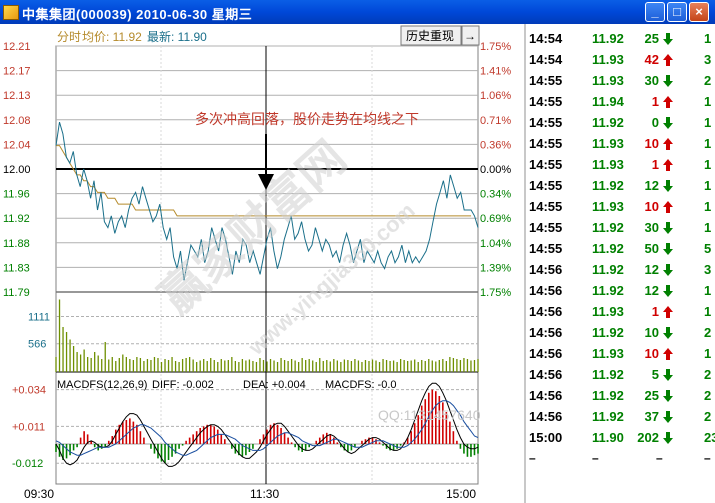 This screenshot has width=715, height=503. What do you see at coordinates (651, 248) in the screenshot?
I see `tick-volume: 50` at bounding box center [651, 248].